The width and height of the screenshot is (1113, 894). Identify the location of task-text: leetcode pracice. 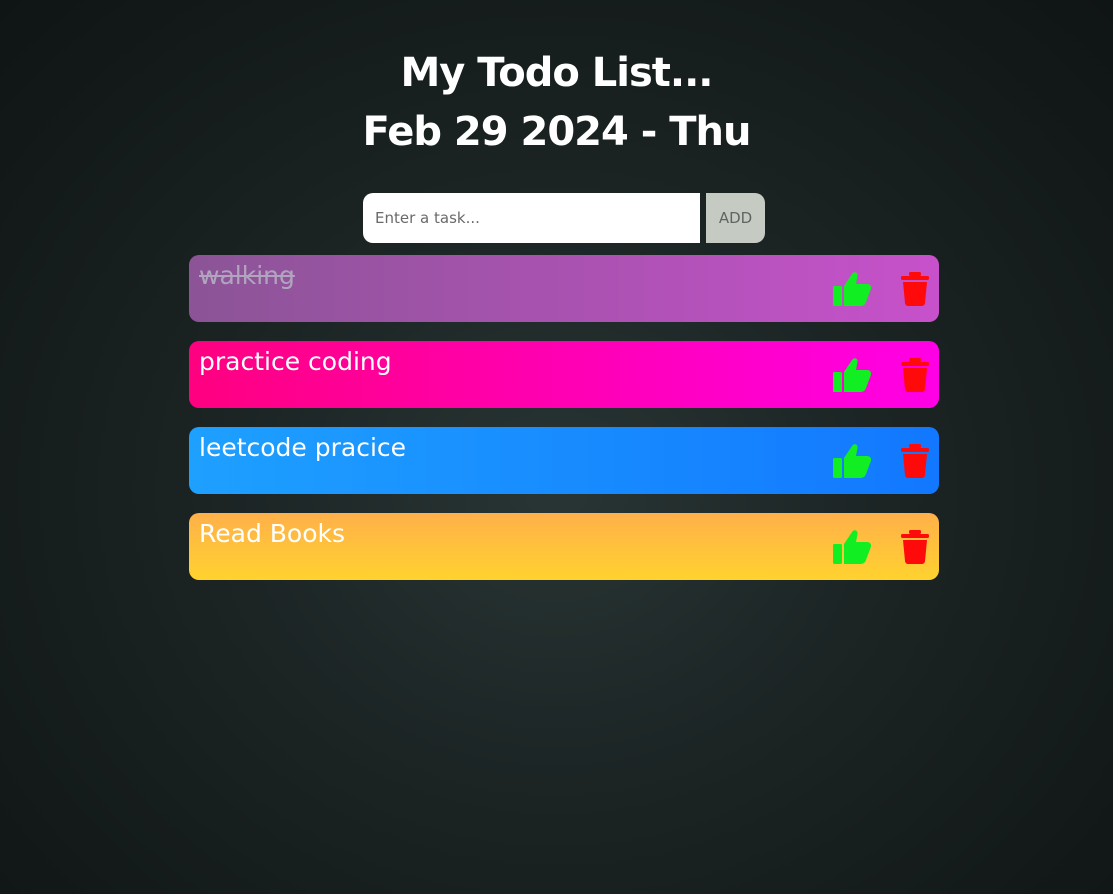
(302, 447).